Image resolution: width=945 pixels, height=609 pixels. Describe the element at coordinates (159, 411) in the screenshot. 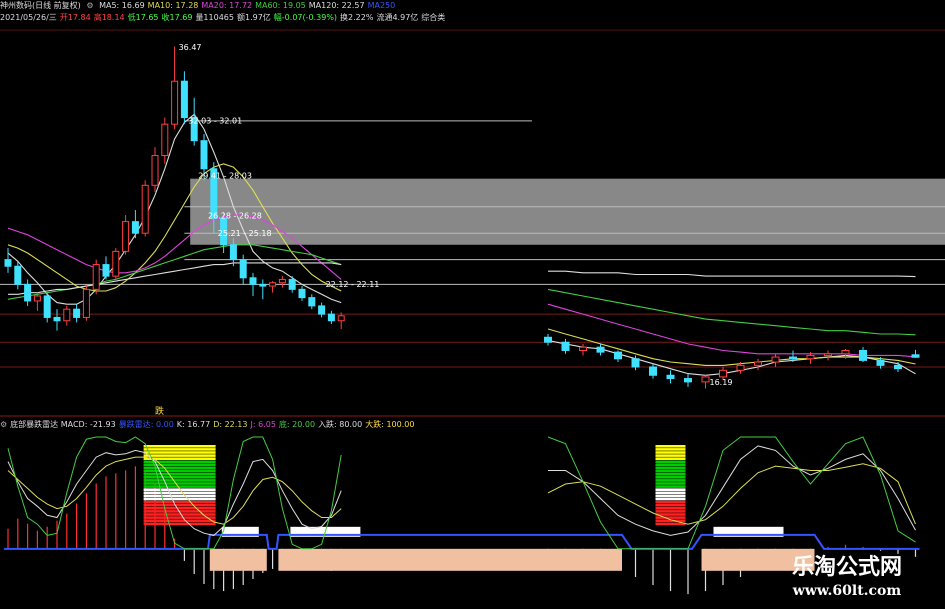

I see `fall-tag: 跌` at that location.